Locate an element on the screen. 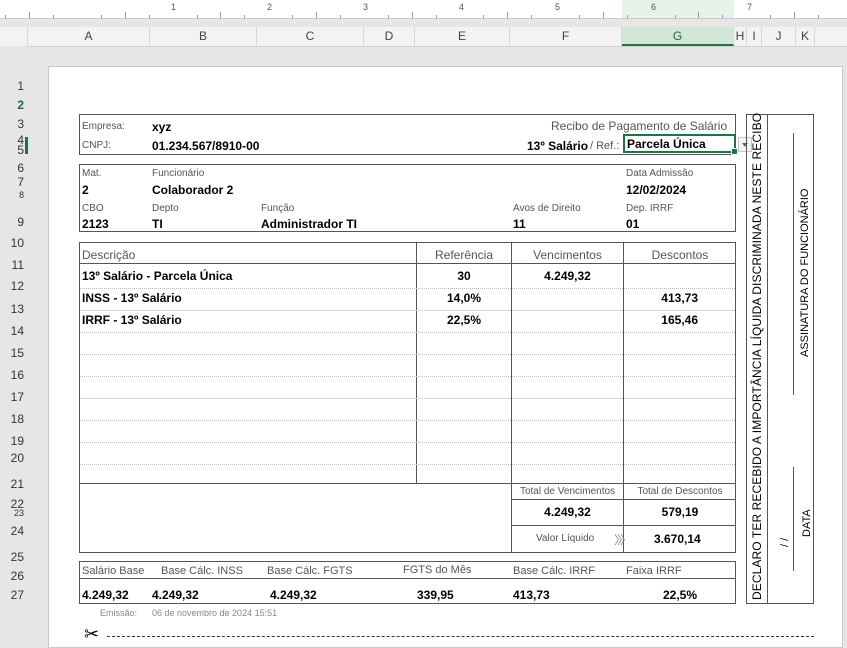 The image size is (847, 648). column-header-d: D is located at coordinates (389, 36).